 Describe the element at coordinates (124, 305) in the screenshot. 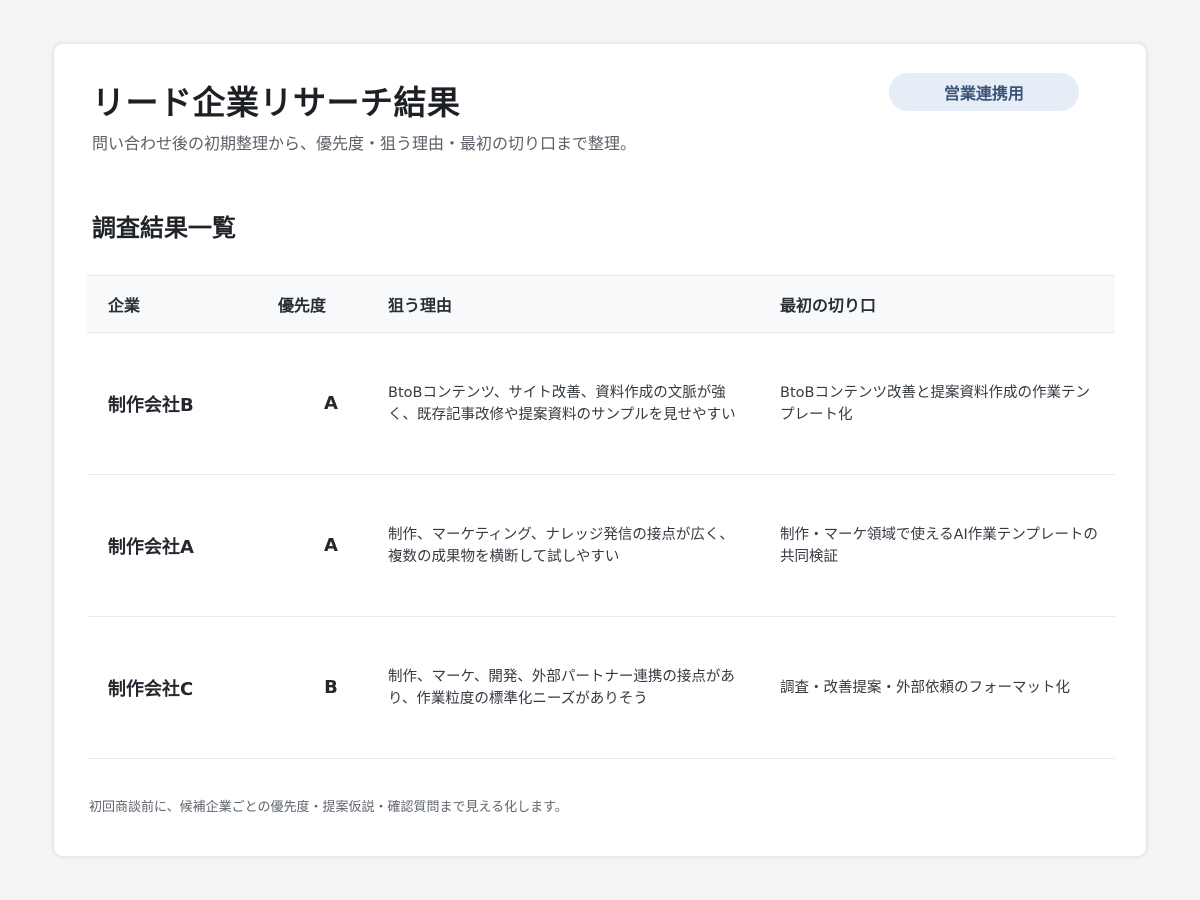

I see `column-header-company: 企業` at that location.